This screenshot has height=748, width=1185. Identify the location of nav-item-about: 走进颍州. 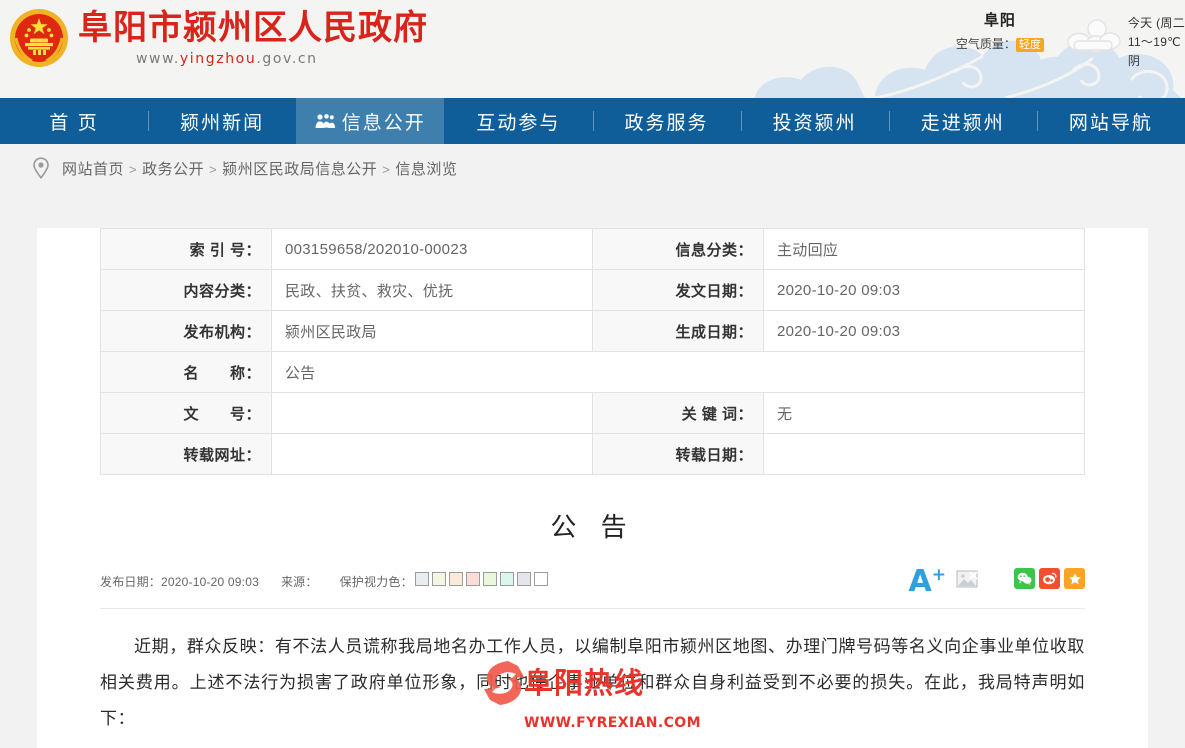
(962, 121).